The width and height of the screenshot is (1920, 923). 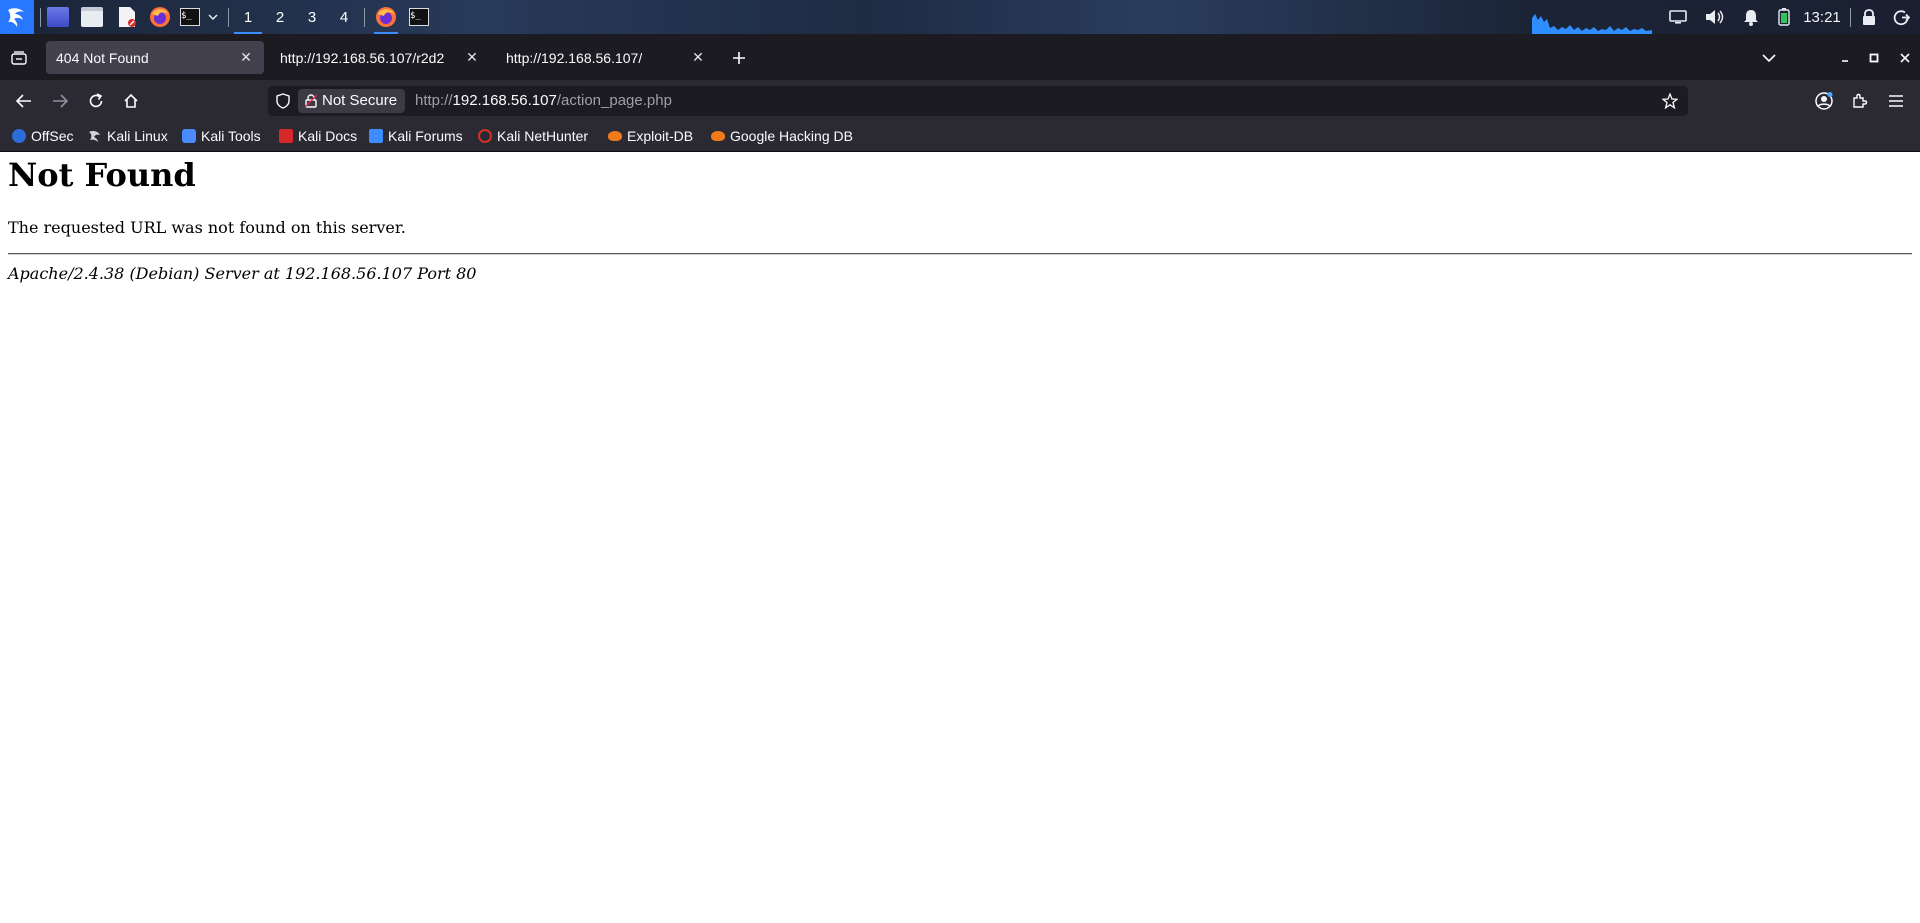 What do you see at coordinates (376, 136) in the screenshot?
I see `kali-forums-icon` at bounding box center [376, 136].